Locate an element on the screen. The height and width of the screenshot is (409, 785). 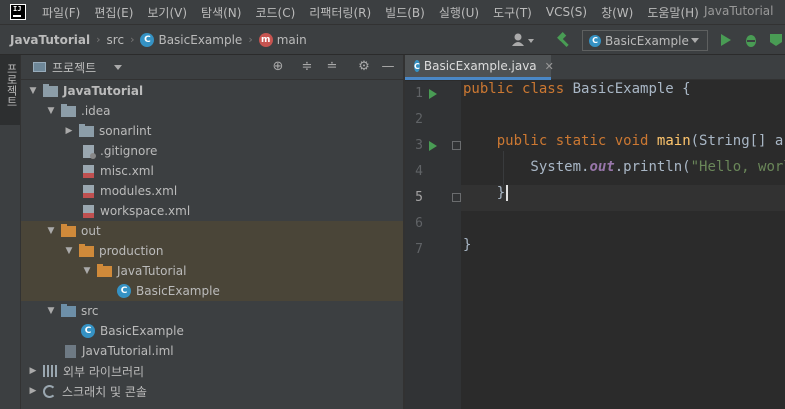
tree-row-iml: JavaTutorial.iml is located at coordinates (212, 351).